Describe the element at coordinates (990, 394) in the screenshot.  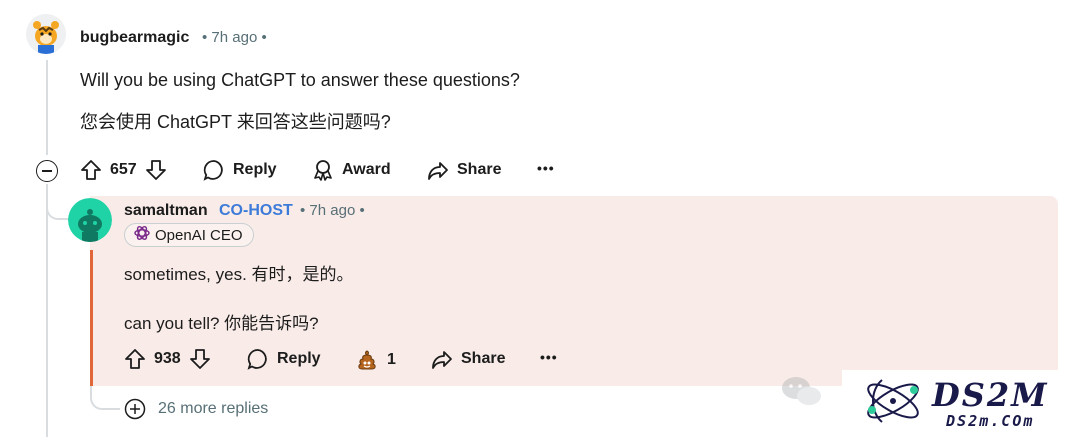
I see `watermark-brand: DS2M` at that location.